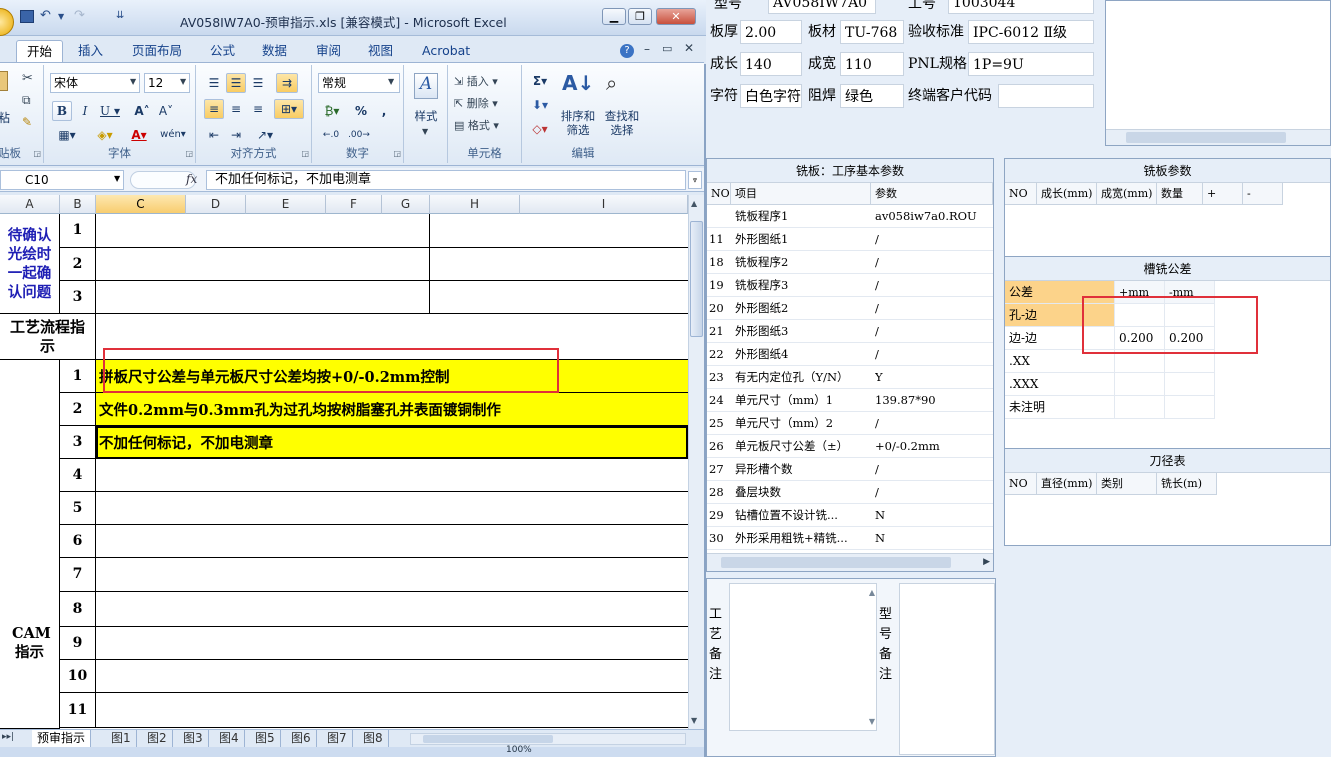  I want to click on cam-row-number: 4, so click(78, 475).